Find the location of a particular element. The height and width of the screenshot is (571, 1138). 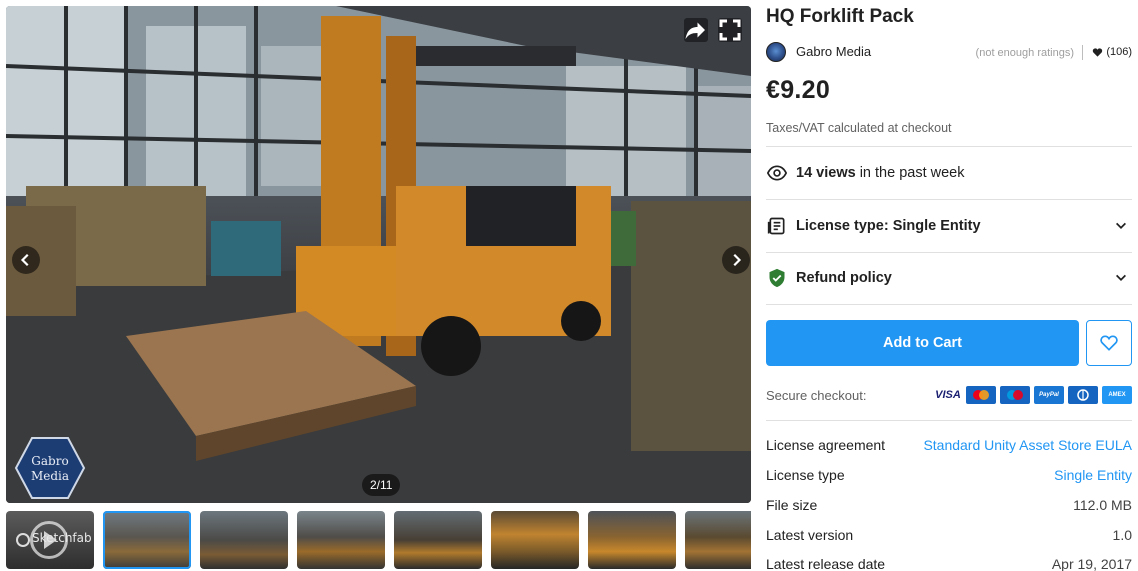

spec-license-type: License type Single Entity is located at coordinates (949, 476).